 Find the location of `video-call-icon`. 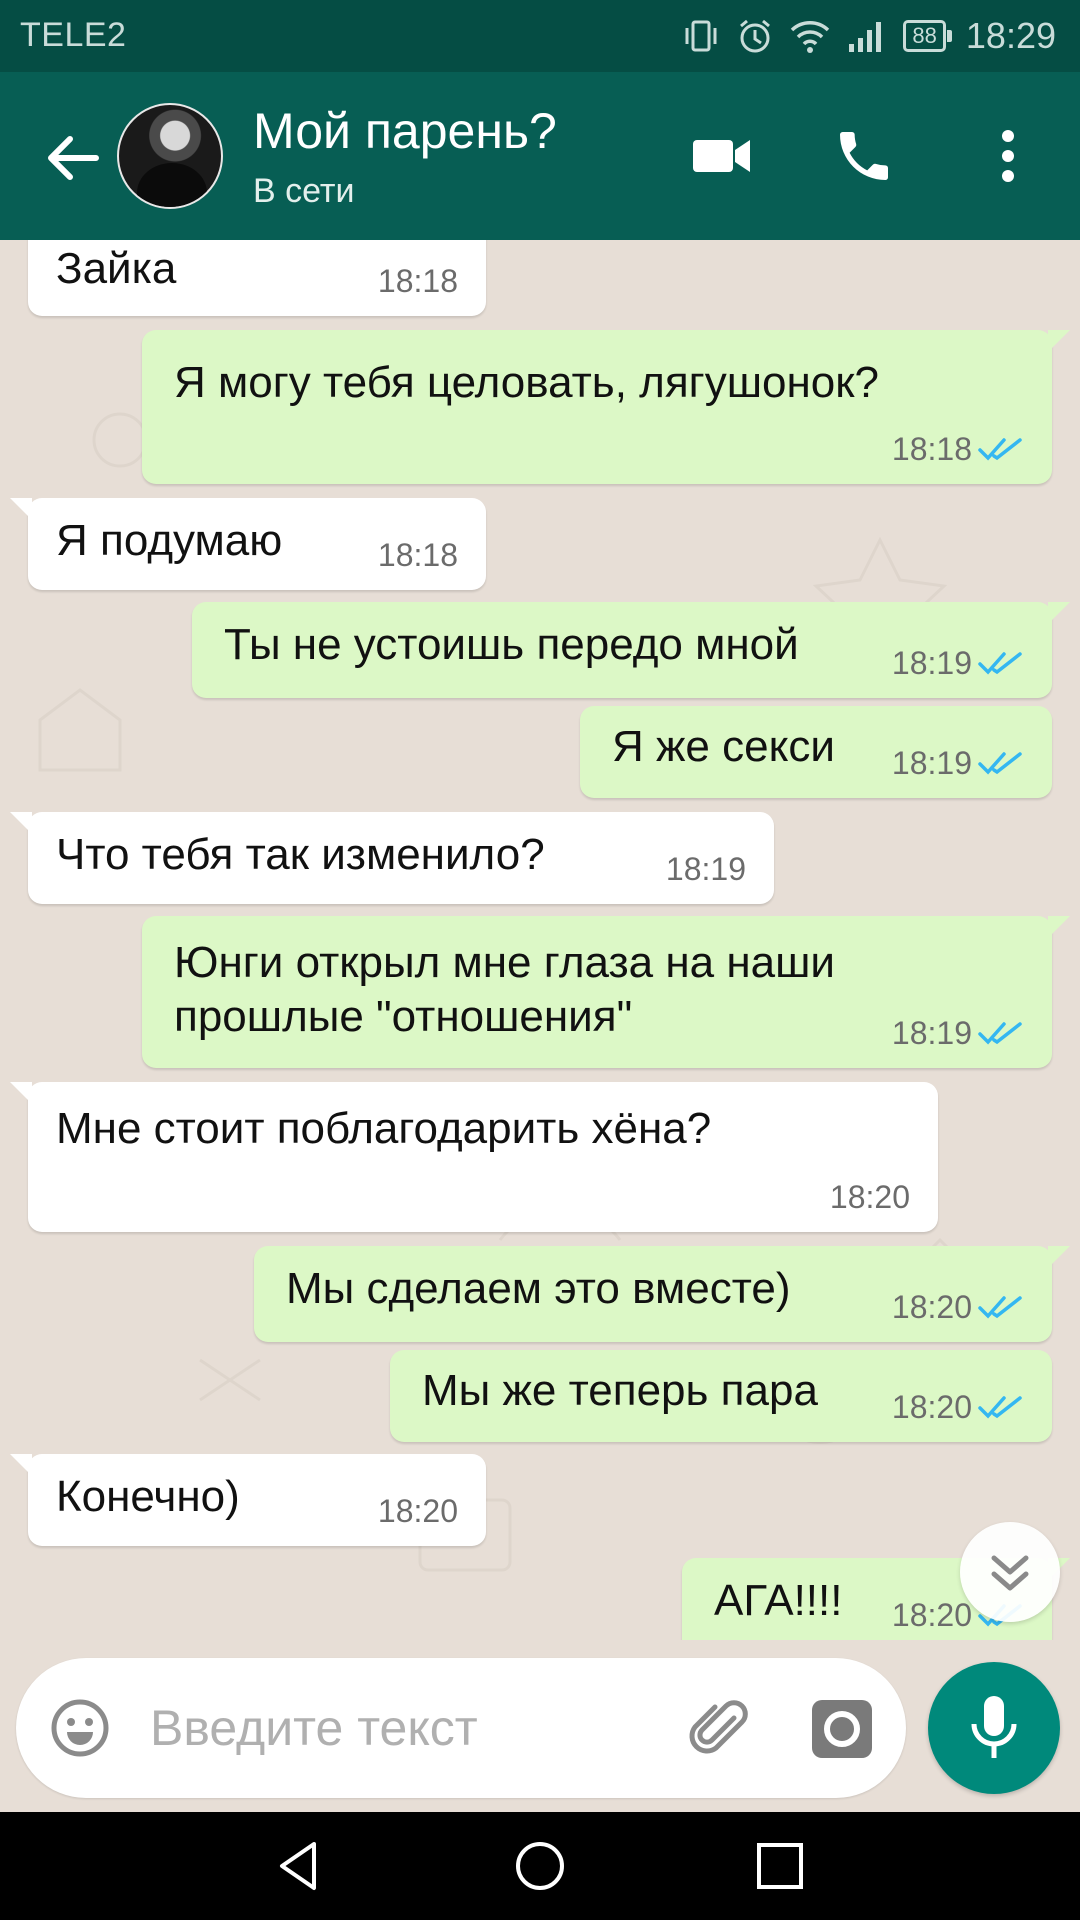

video-call-icon is located at coordinates (722, 156).